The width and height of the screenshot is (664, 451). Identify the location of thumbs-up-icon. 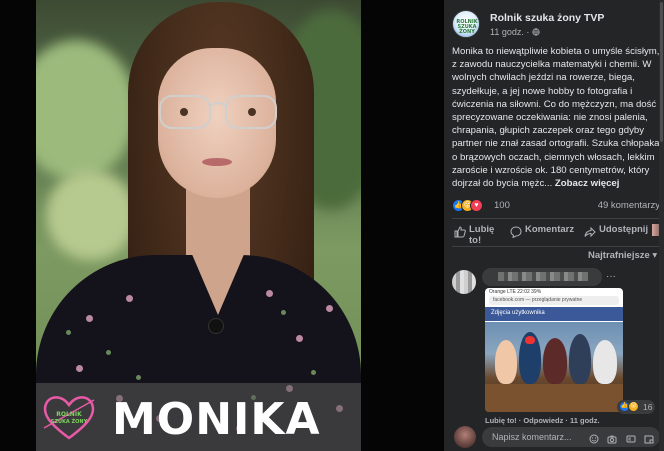
(460, 232).